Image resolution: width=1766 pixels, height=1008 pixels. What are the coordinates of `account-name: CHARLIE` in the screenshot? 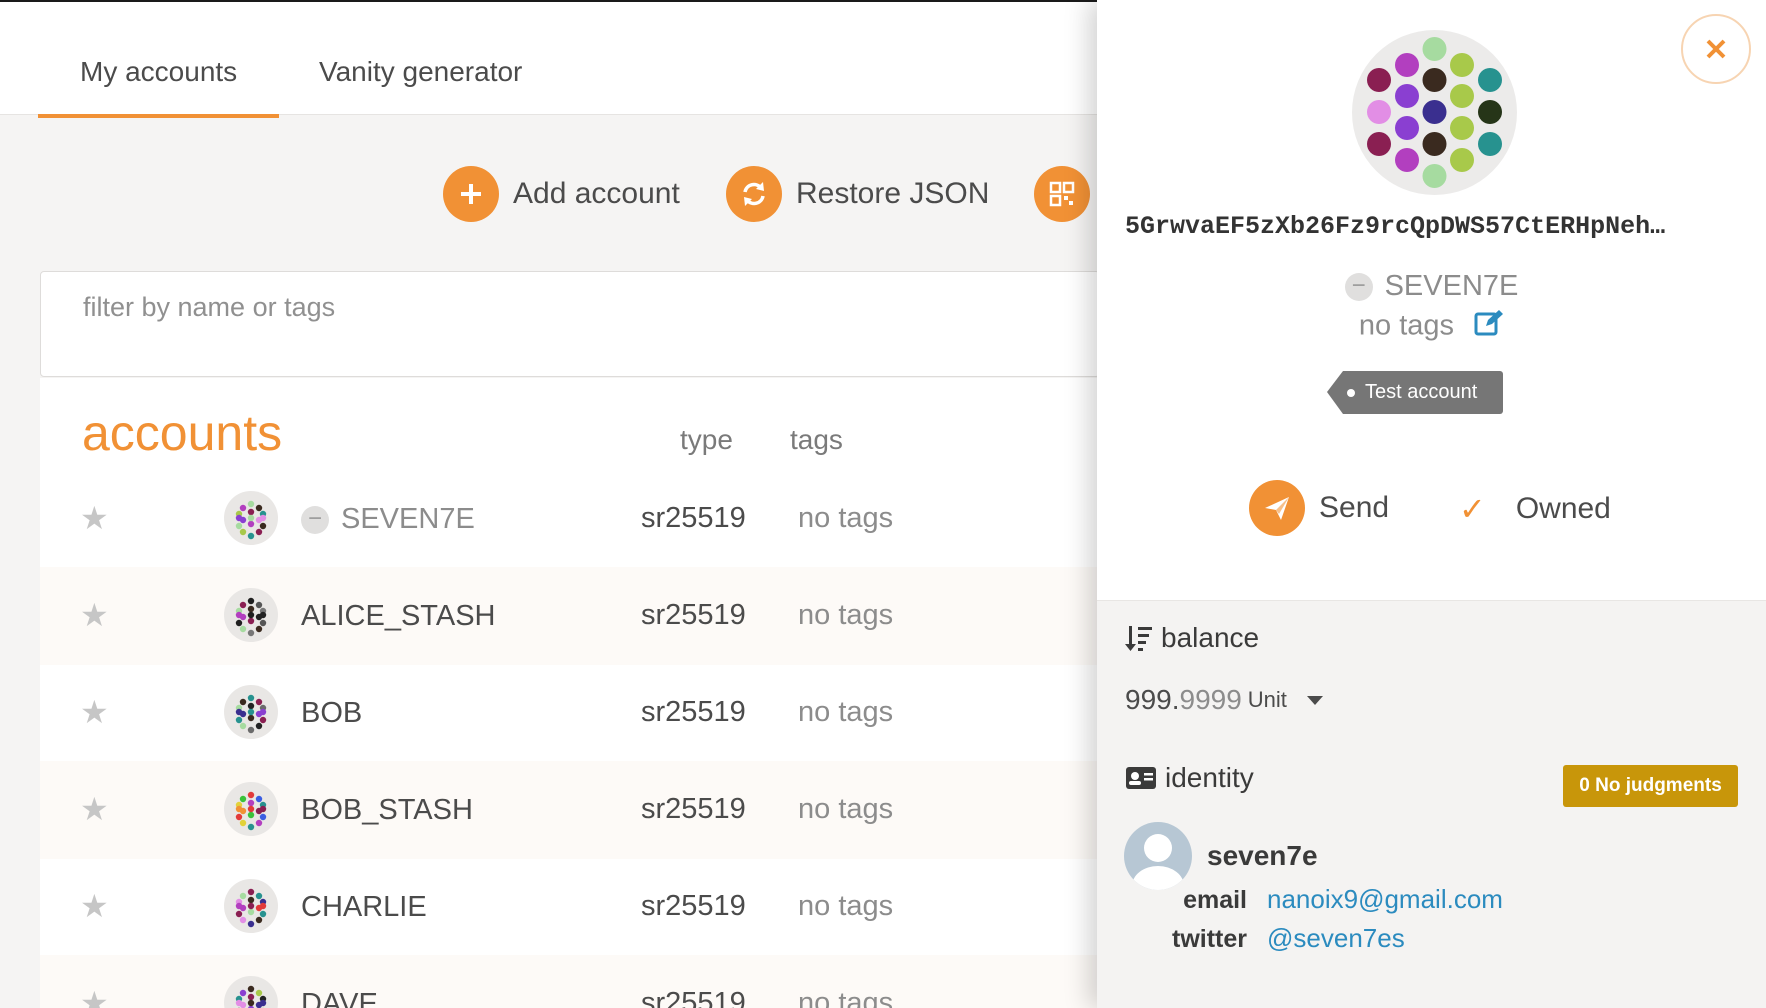 It's located at (364, 907).